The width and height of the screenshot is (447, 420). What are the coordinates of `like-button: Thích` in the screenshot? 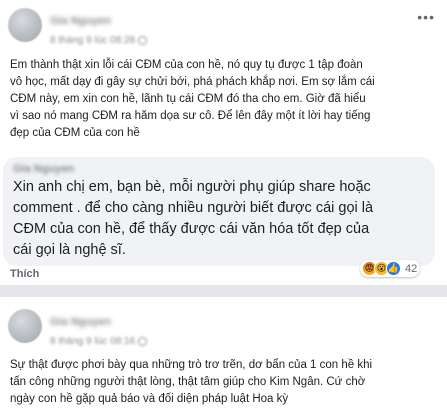 It's located at (24, 274).